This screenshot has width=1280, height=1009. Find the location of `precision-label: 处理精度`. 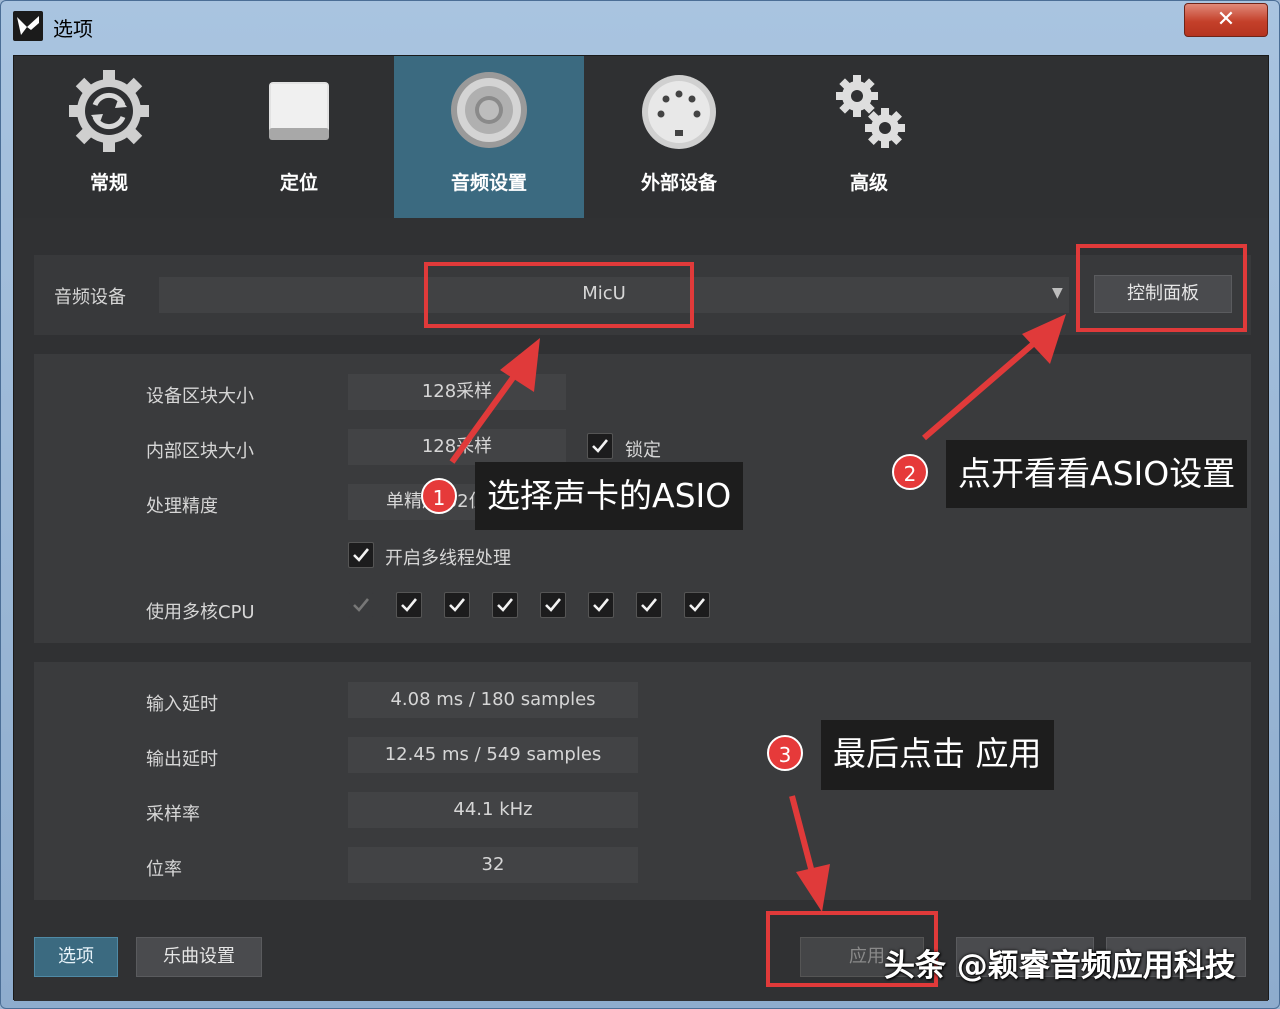

precision-label: 处理精度 is located at coordinates (182, 506).